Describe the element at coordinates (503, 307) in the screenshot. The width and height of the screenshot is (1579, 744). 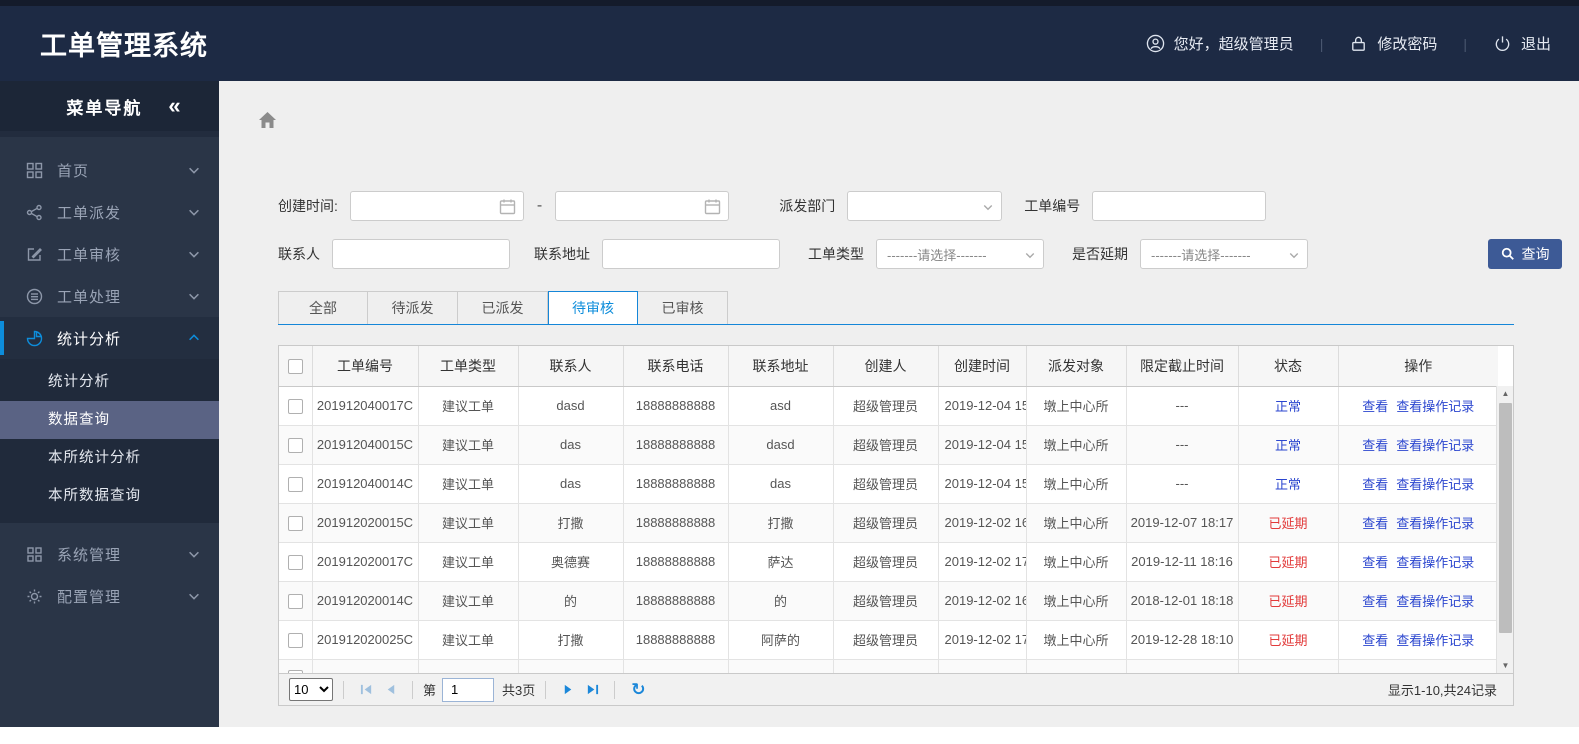
I see `tab-dispatched: 已派发` at that location.